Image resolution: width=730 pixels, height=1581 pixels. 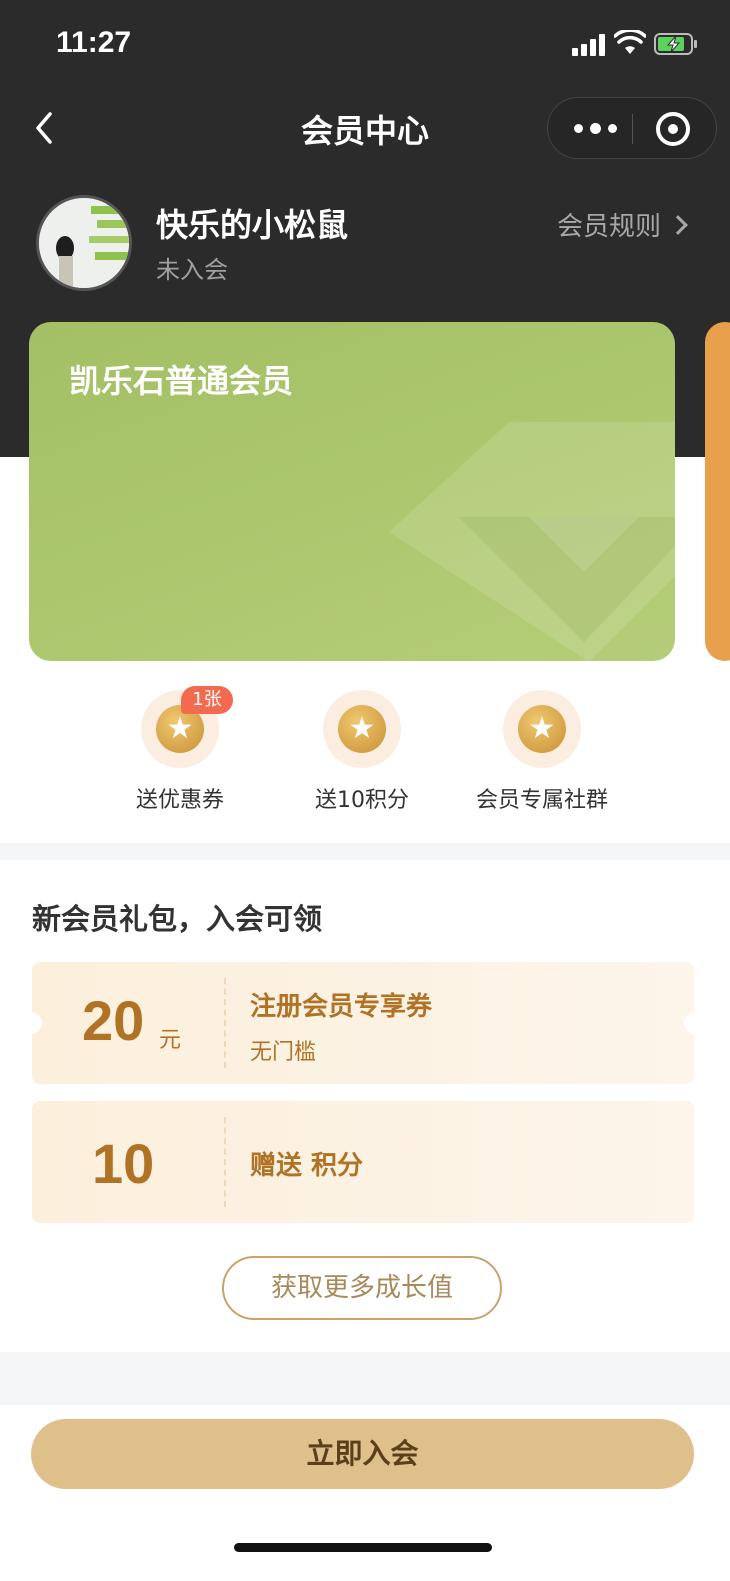 What do you see at coordinates (599, 128) in the screenshot?
I see `more-icon` at bounding box center [599, 128].